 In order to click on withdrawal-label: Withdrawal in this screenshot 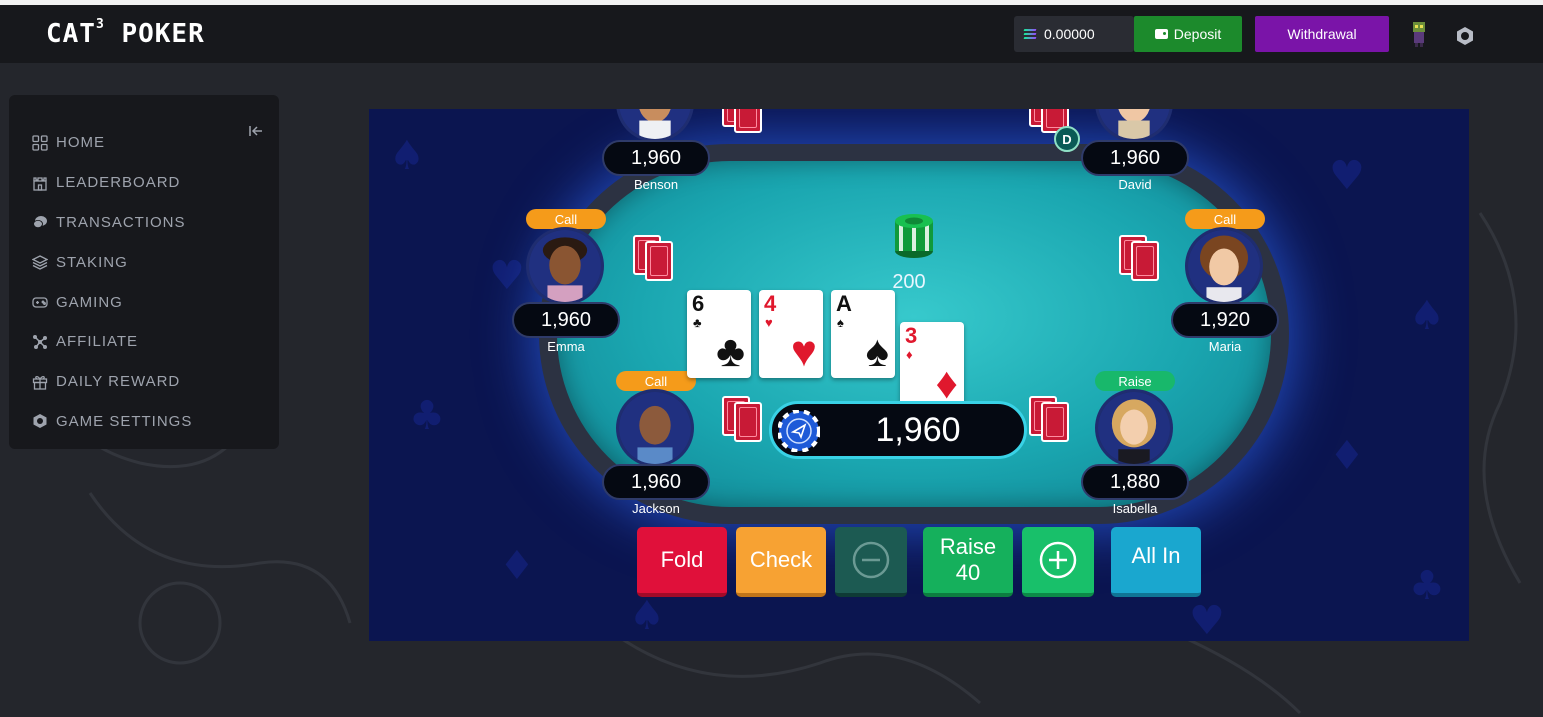, I will do `click(1322, 34)`.